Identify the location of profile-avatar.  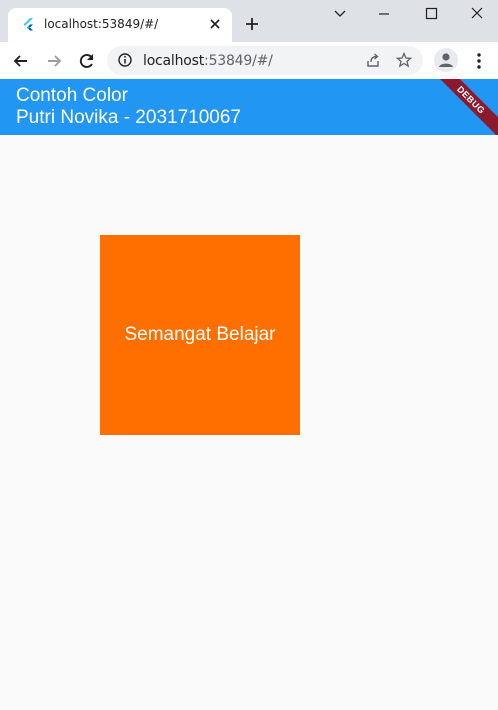
(446, 60).